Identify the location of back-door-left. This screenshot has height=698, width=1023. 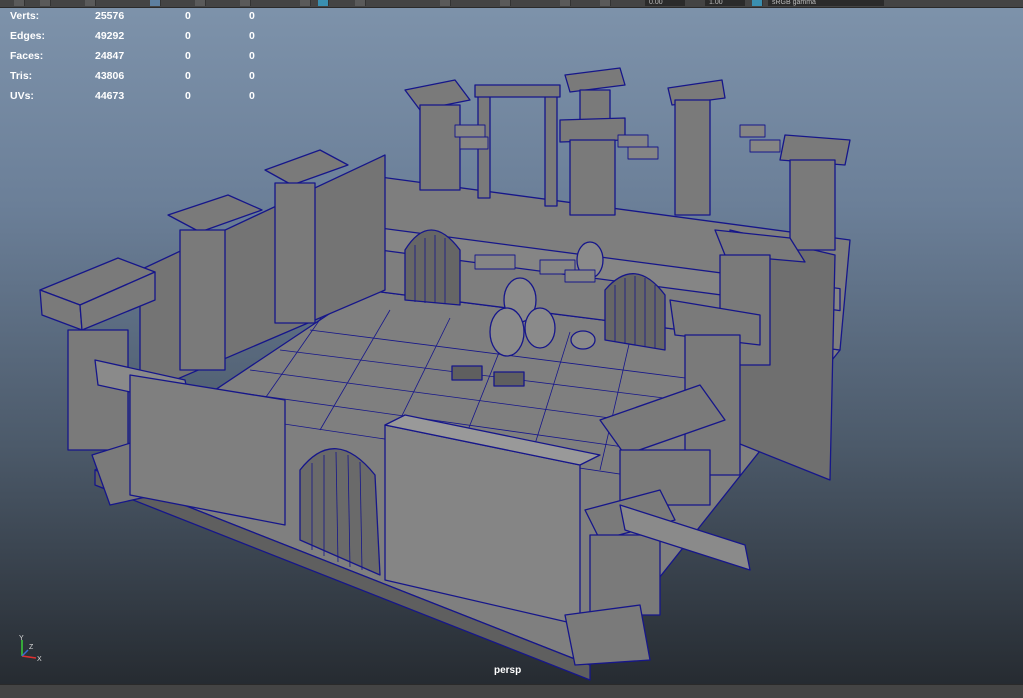
(432, 267).